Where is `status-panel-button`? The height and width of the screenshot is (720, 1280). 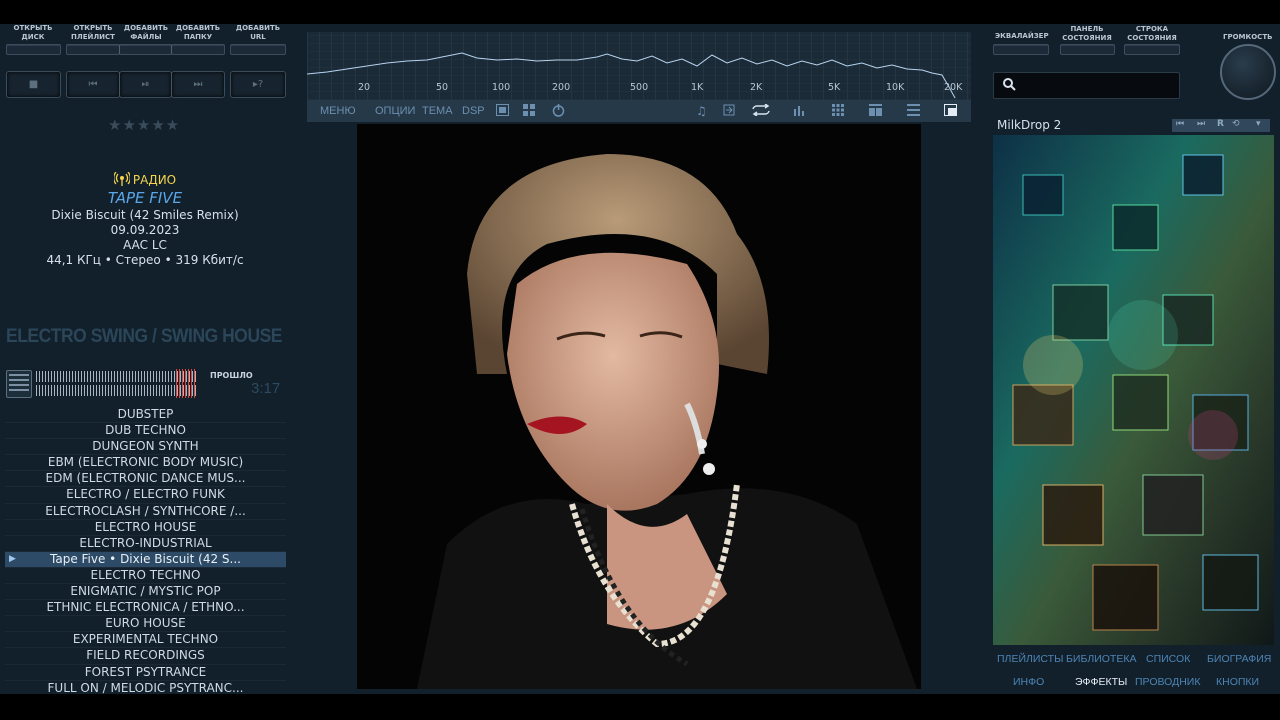
status-panel-button is located at coordinates (1087, 49).